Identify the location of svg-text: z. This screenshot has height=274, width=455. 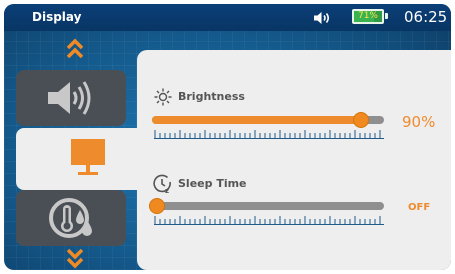
(167, 190).